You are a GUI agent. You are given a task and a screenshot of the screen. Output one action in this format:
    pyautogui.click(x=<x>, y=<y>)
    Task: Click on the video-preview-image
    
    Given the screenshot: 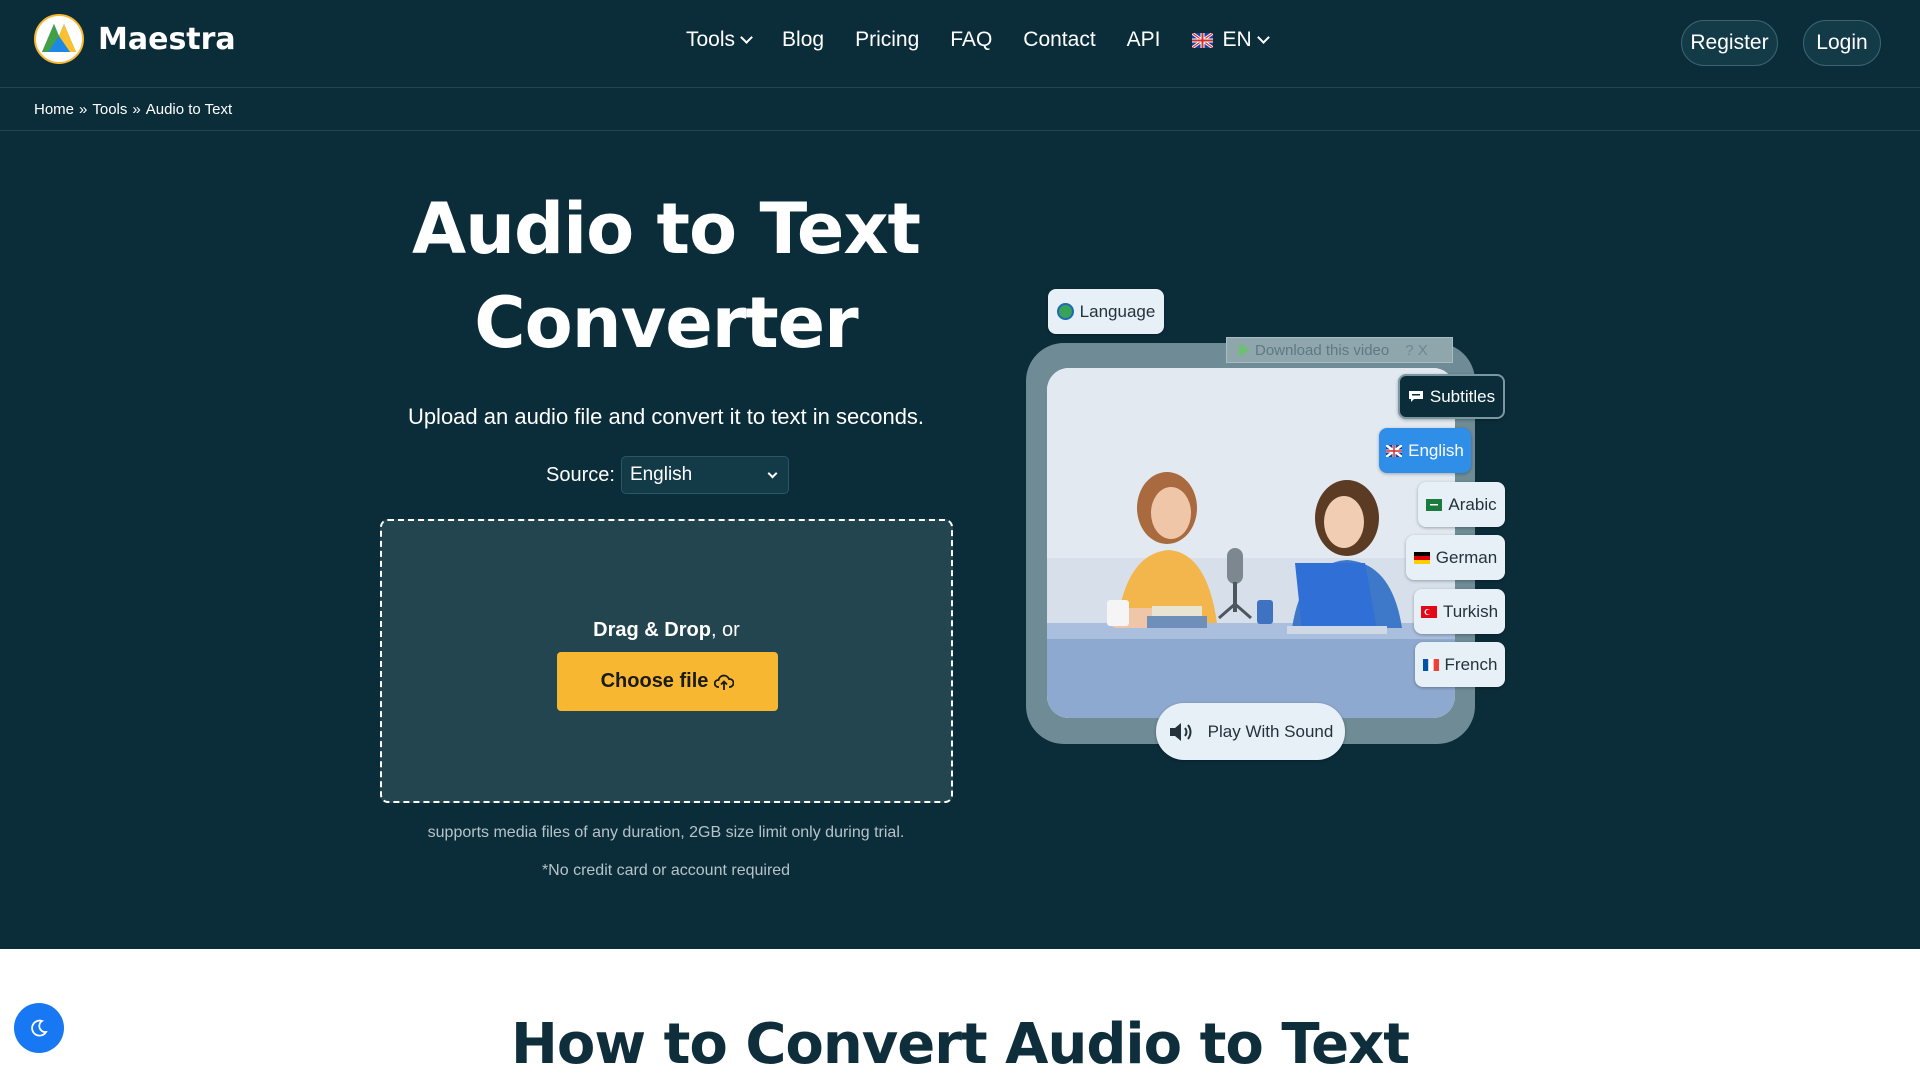 What is the action you would take?
    pyautogui.click(x=1251, y=543)
    